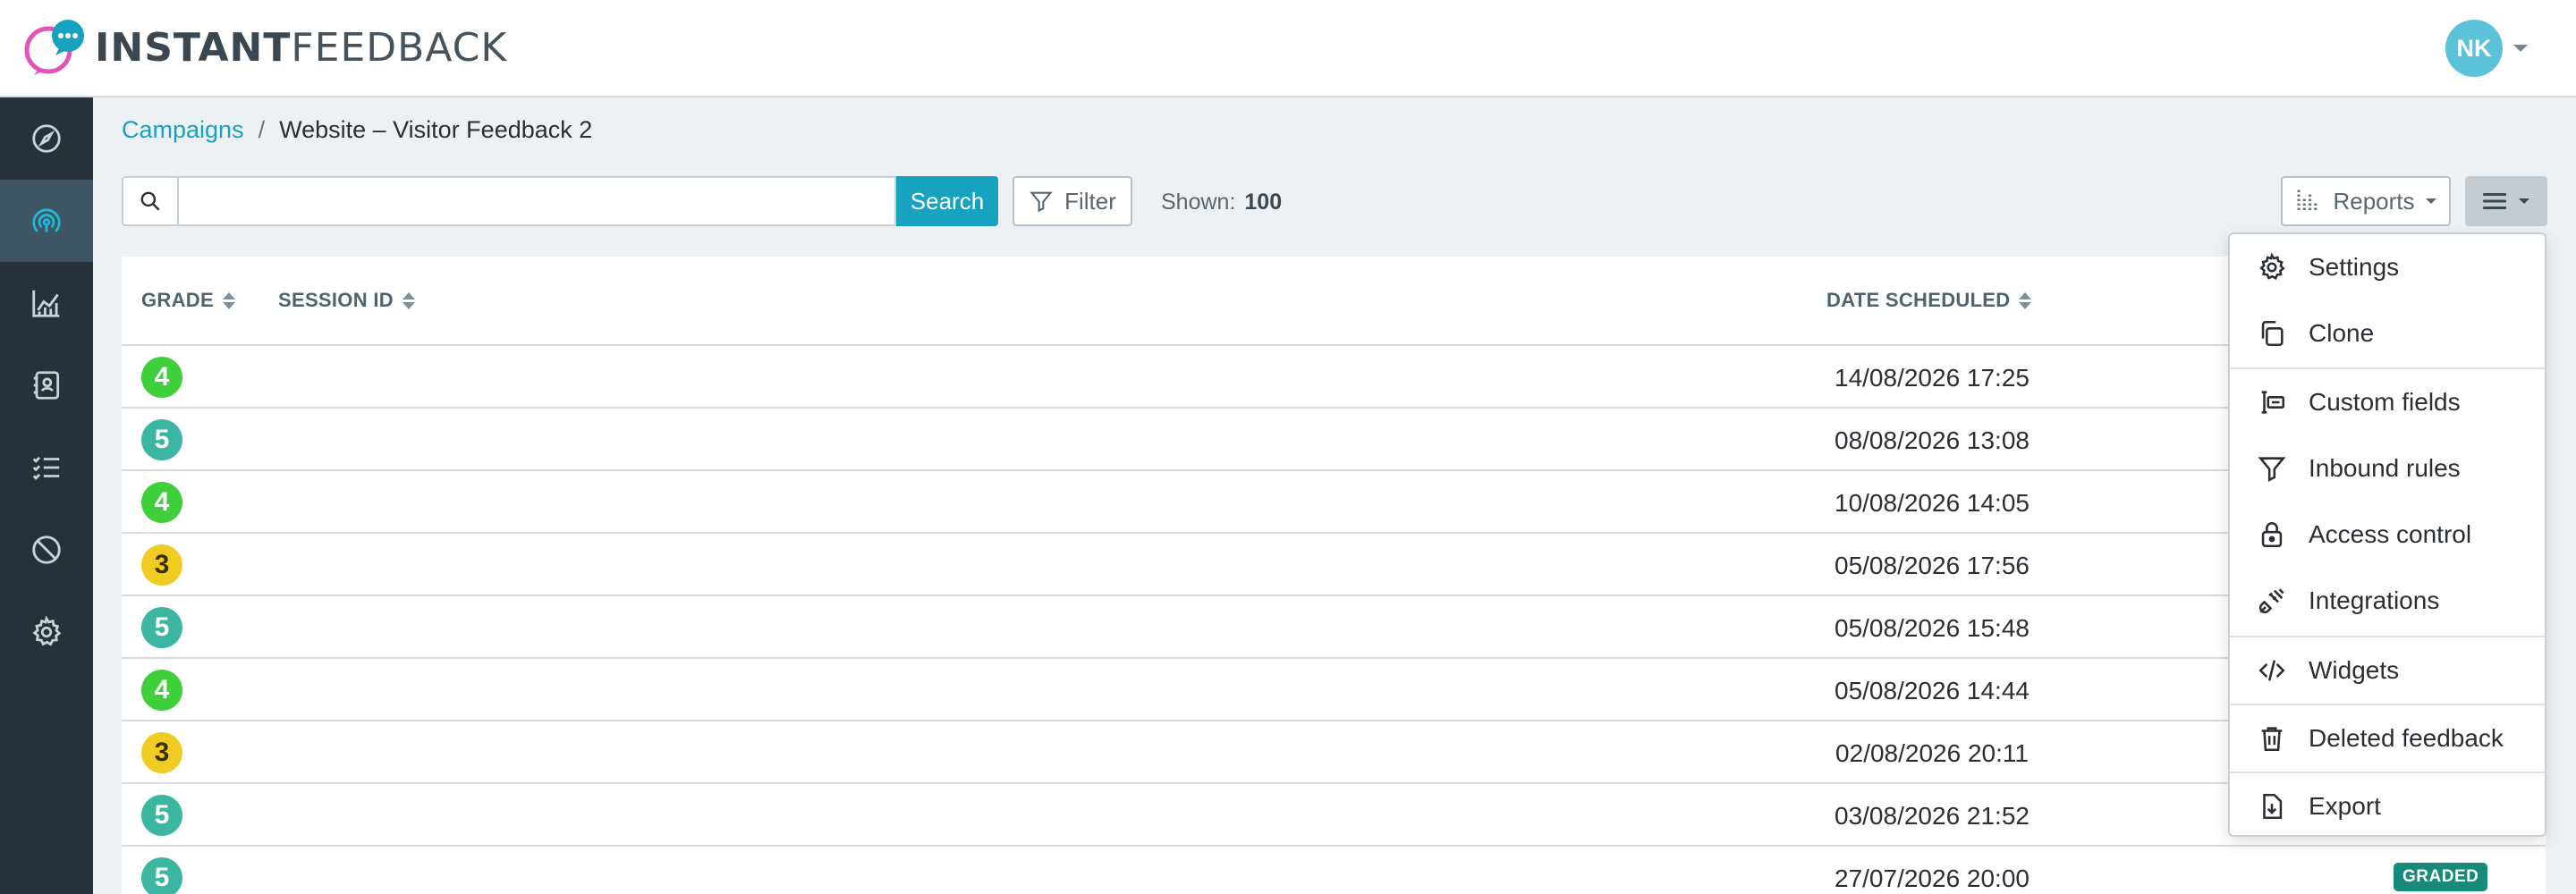 Image resolution: width=2576 pixels, height=894 pixels. I want to click on broadcast-icon, so click(46, 220).